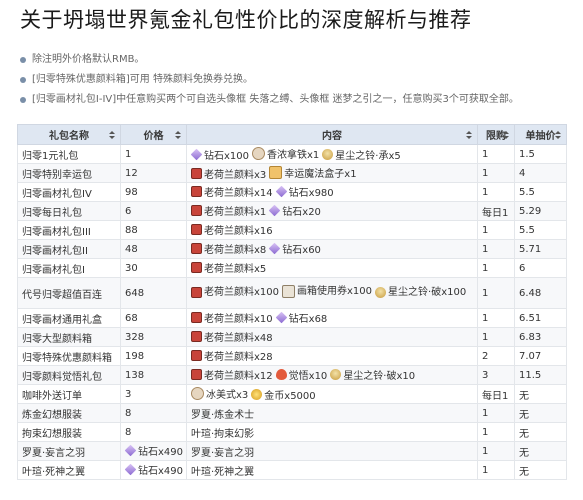 This screenshot has height=500, width=583. Describe the element at coordinates (69, 356) in the screenshot. I see `pack-name-cell: 归零特殊优惠颜料箱` at that location.